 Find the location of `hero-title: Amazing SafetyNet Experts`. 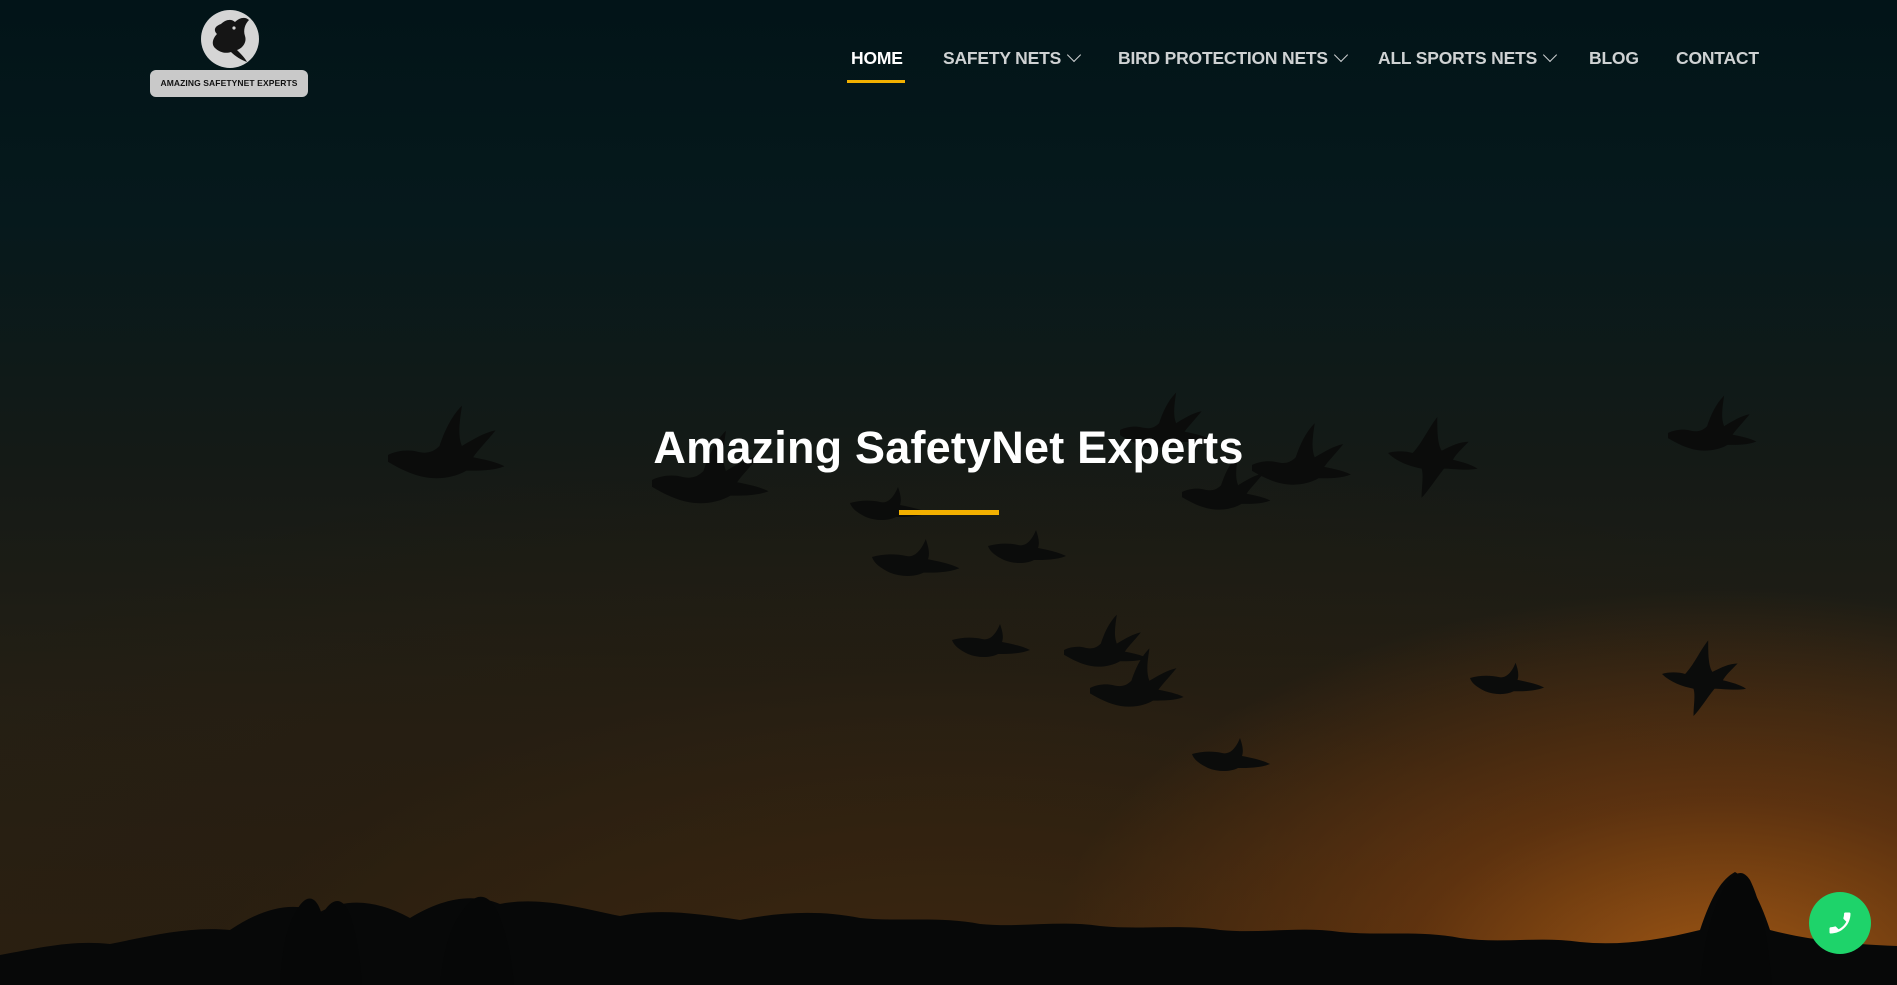

hero-title: Amazing SafetyNet Experts is located at coordinates (948, 447).